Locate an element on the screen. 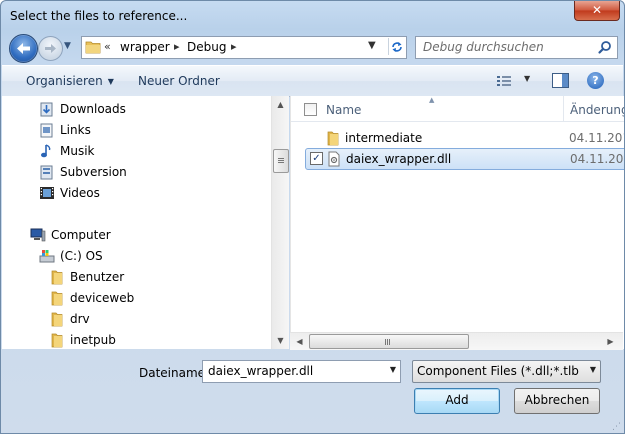  back-button is located at coordinates (23, 48).